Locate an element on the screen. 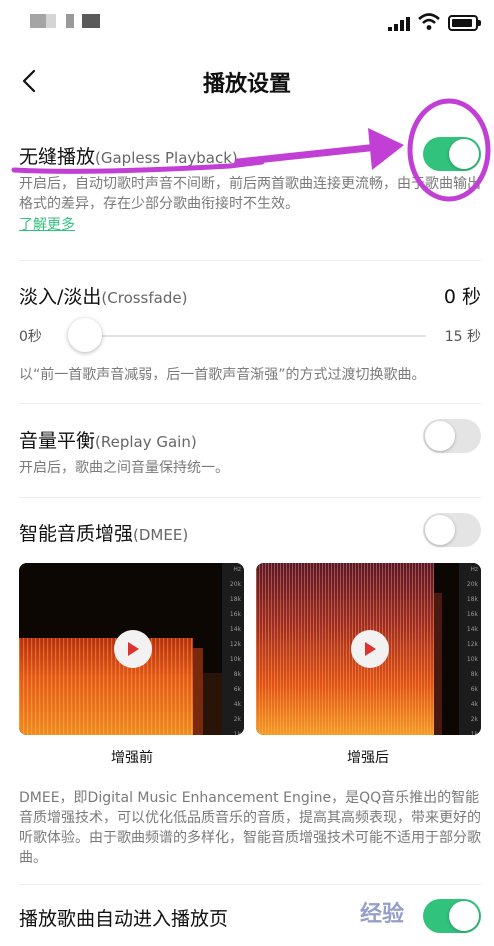 The height and width of the screenshot is (946, 494). dmee-subtitle: (DMEE) is located at coordinates (161, 535).